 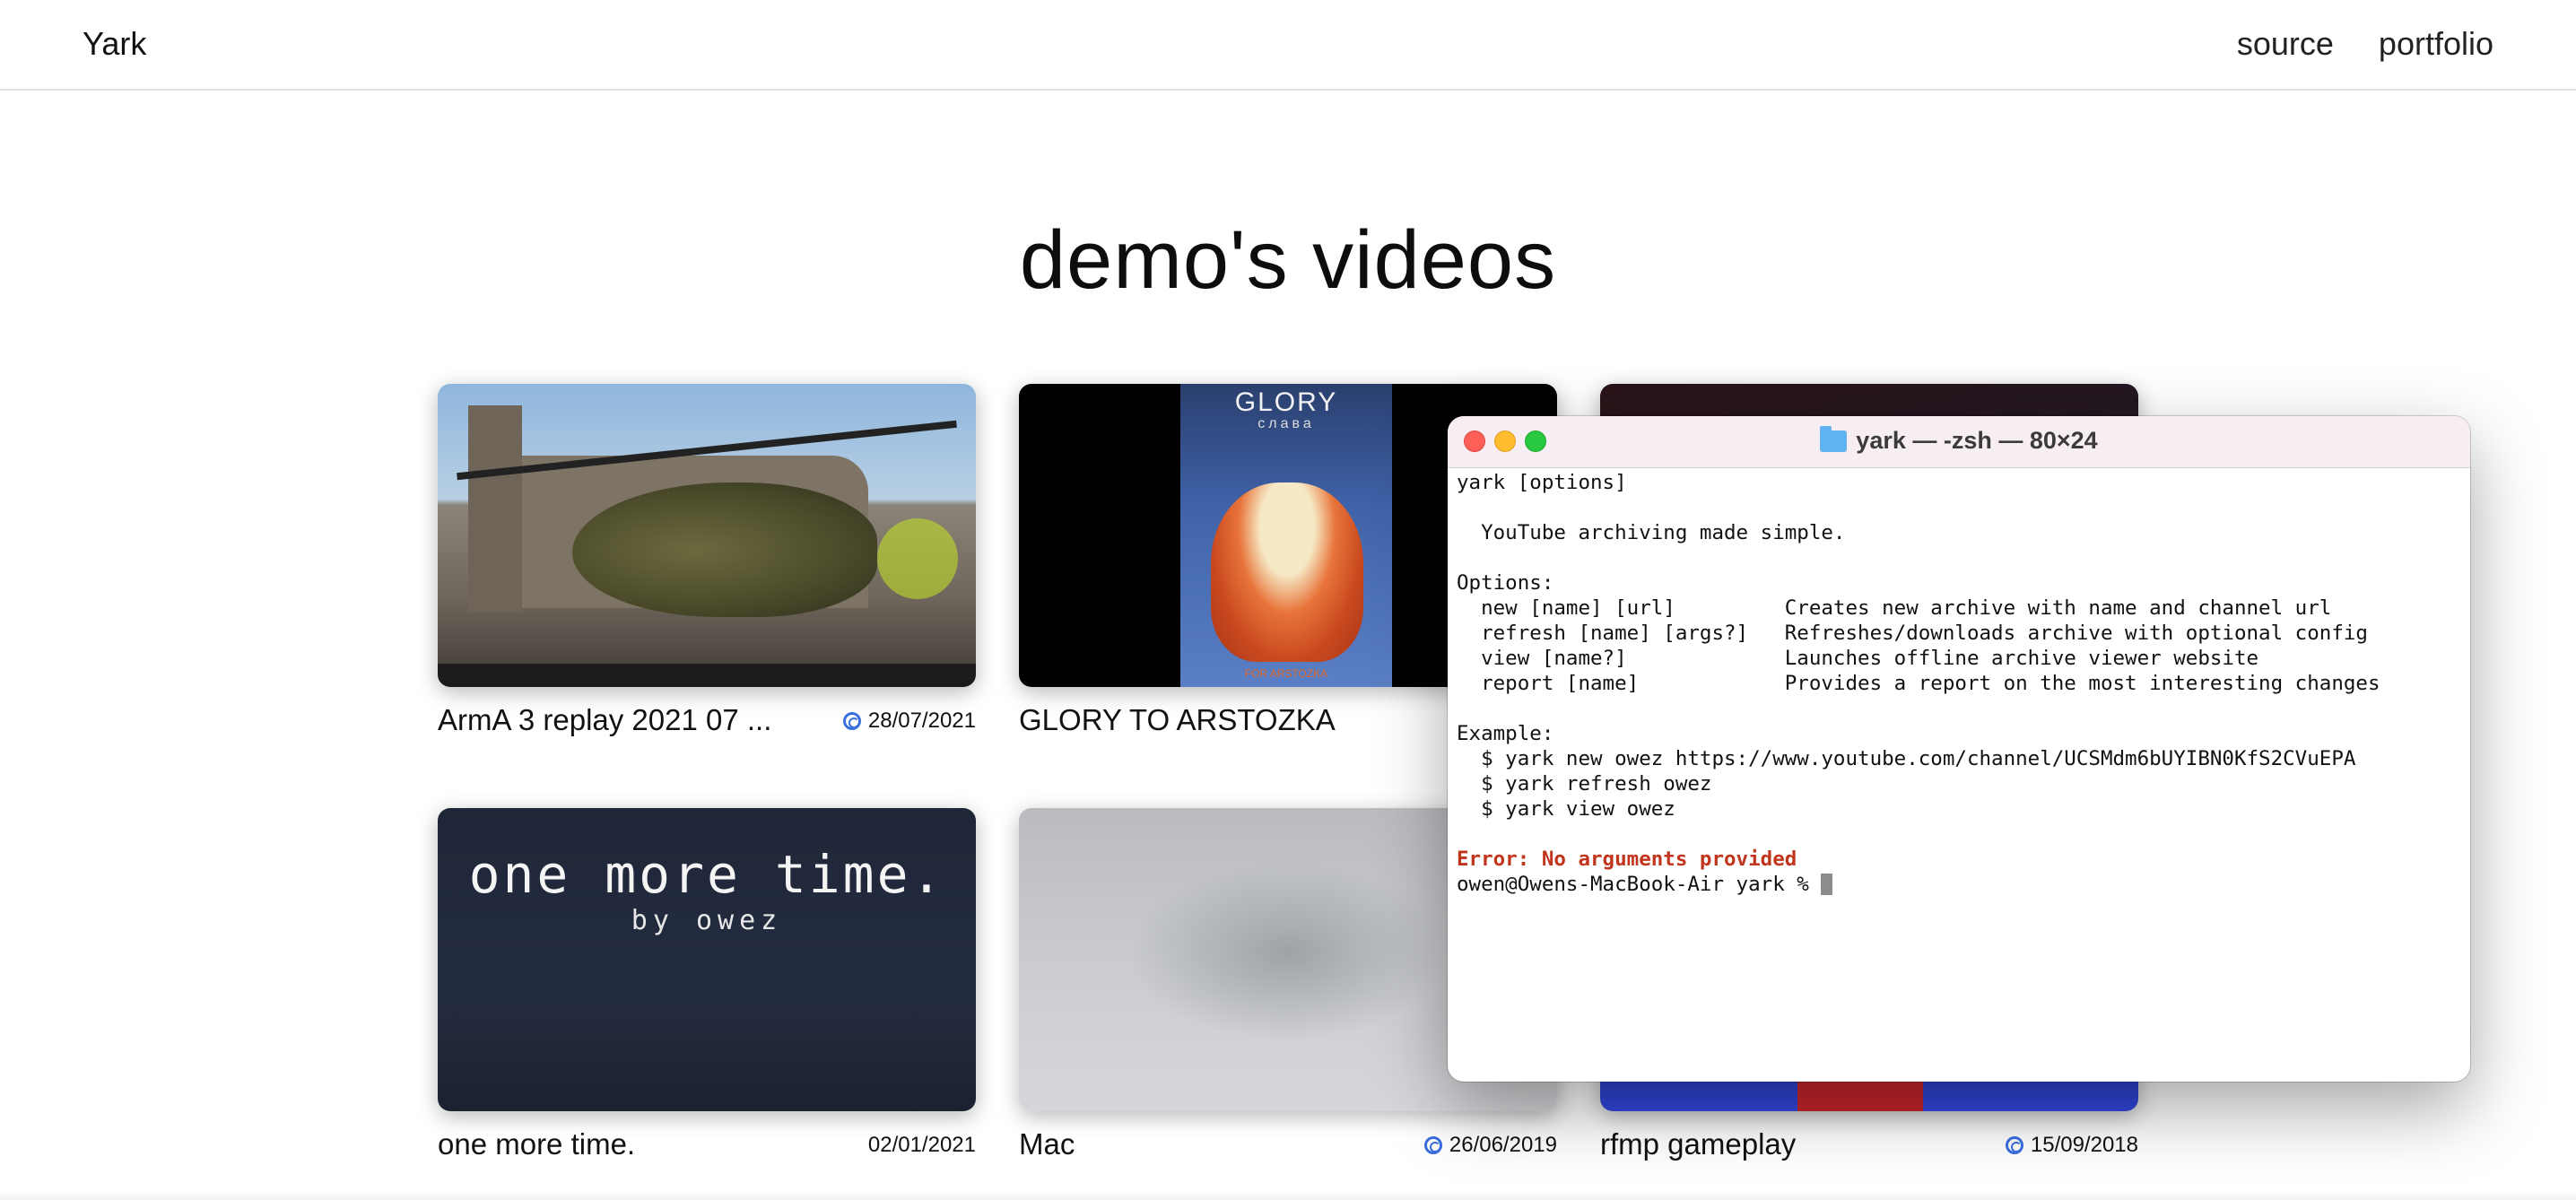 I want to click on video-date: 26/06/2019, so click(x=1490, y=1145).